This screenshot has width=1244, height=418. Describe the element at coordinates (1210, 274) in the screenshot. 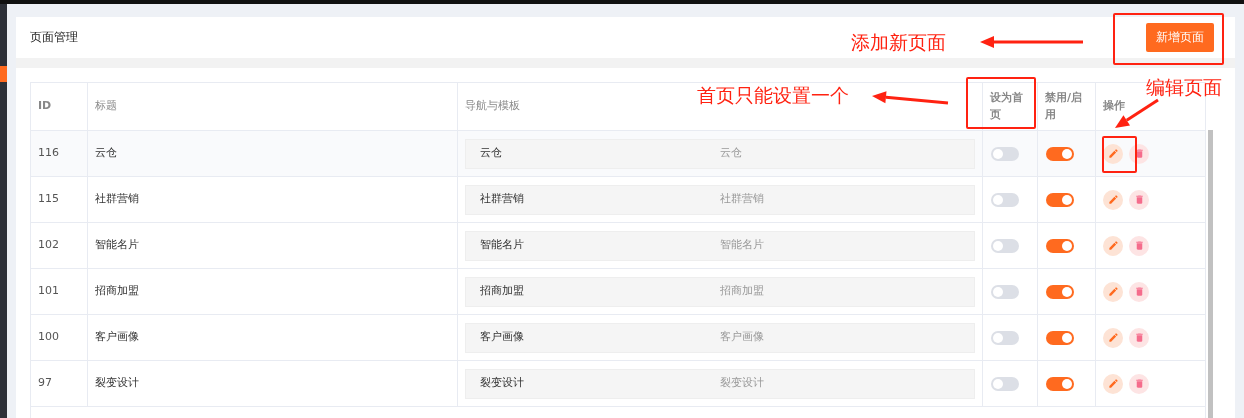

I see `scrollbar` at that location.